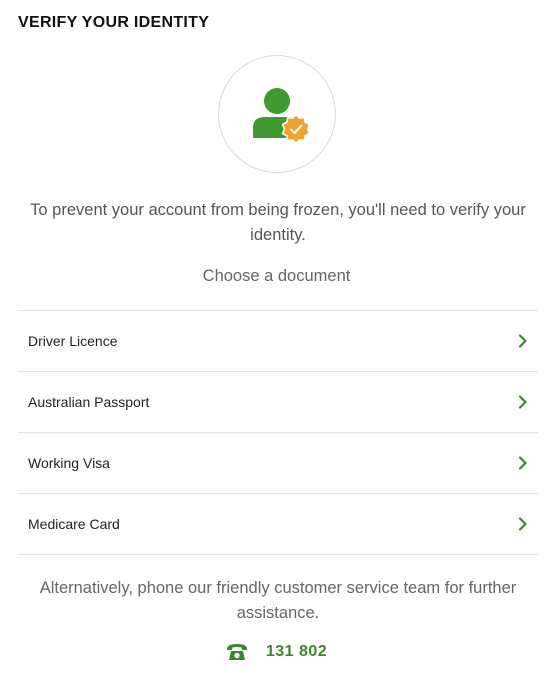  What do you see at coordinates (278, 402) in the screenshot?
I see `document-option-australian-passport: Australian Passport` at bounding box center [278, 402].